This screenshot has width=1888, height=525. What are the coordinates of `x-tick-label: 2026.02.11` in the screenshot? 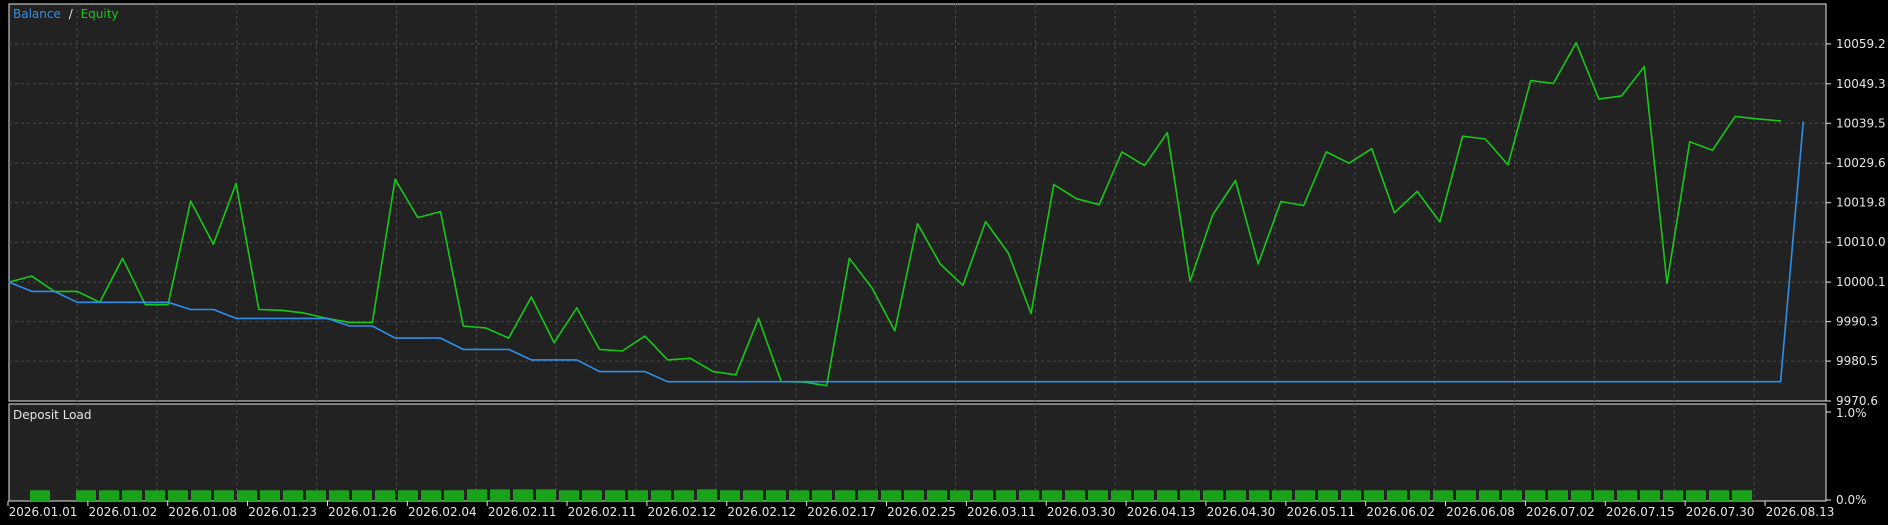 It's located at (602, 512).